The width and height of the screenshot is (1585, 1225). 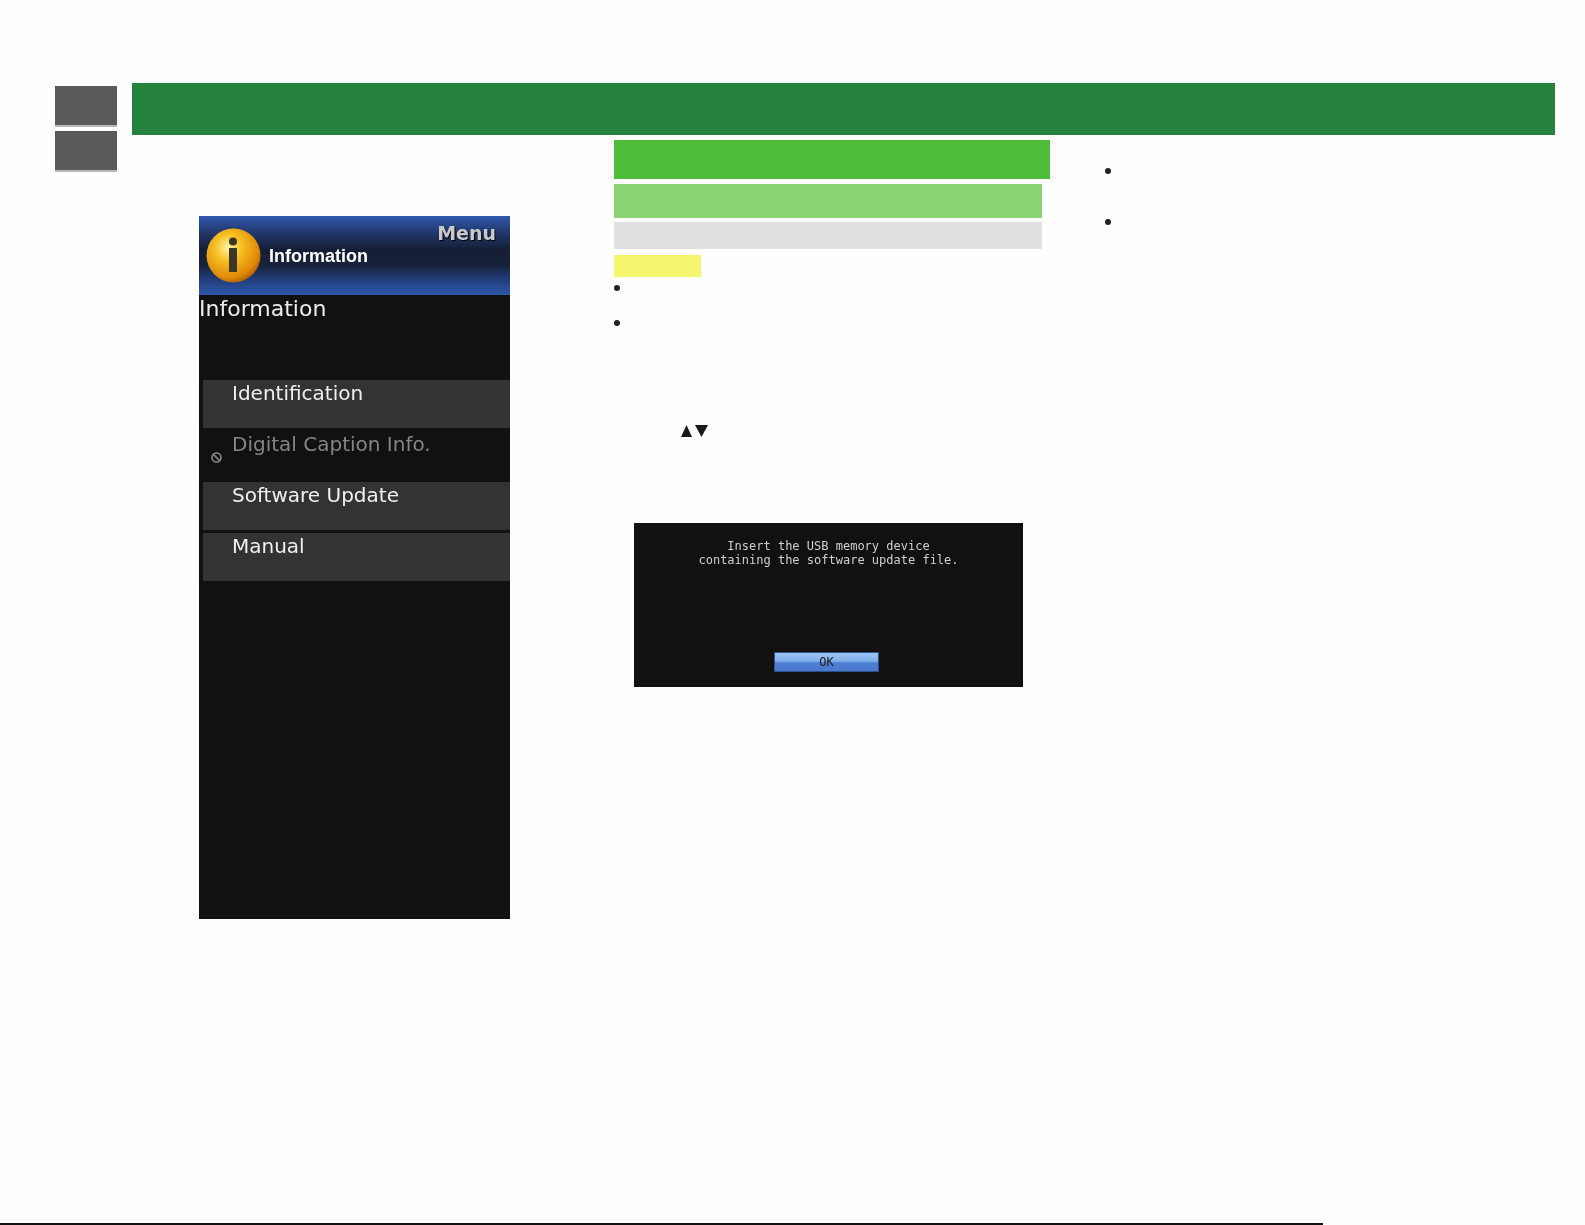 I want to click on prohibited-icon, so click(x=216, y=457).